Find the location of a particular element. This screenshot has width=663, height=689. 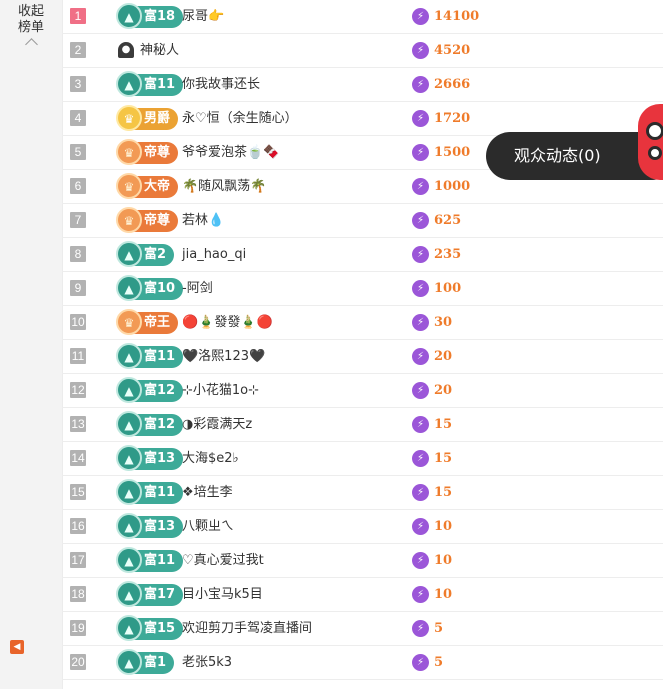

collapse-ranking-button: 收起榜单 is located at coordinates (31, 27).